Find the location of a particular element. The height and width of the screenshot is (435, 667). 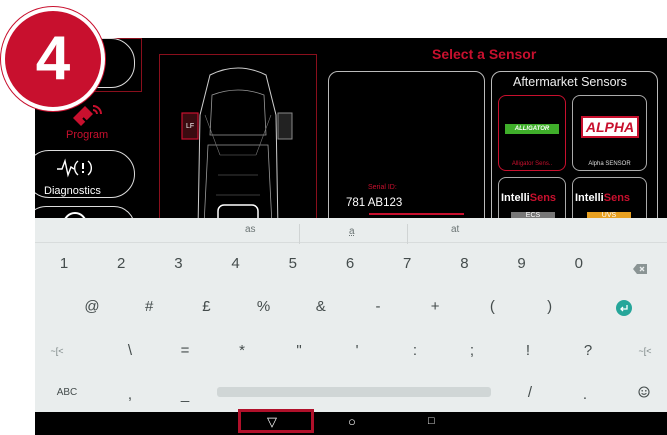

serial-id-underline is located at coordinates (416, 214).